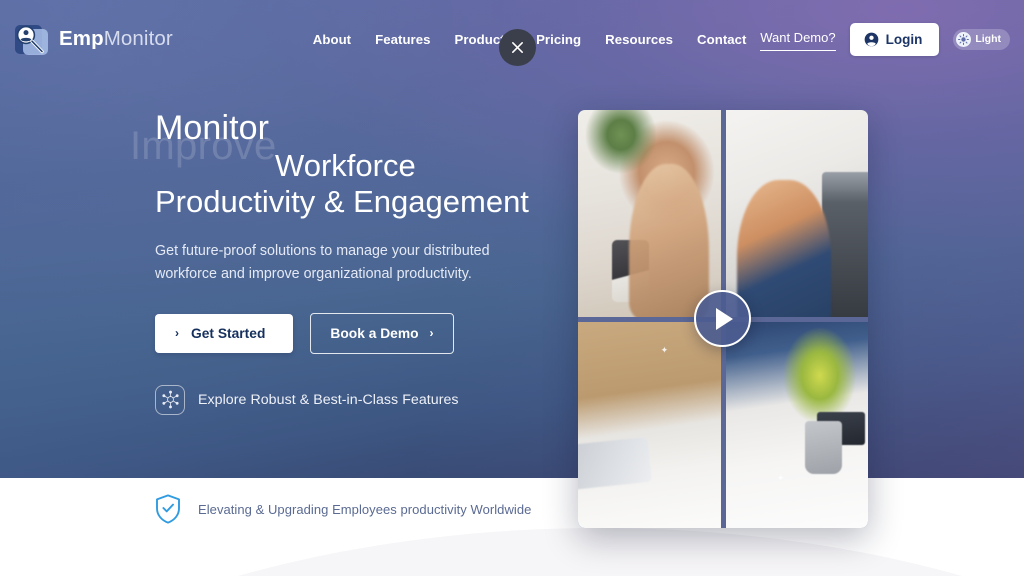 The height and width of the screenshot is (576, 1024). I want to click on explore-features-link: Explore Robust & Best-in-Class Features, so click(365, 399).